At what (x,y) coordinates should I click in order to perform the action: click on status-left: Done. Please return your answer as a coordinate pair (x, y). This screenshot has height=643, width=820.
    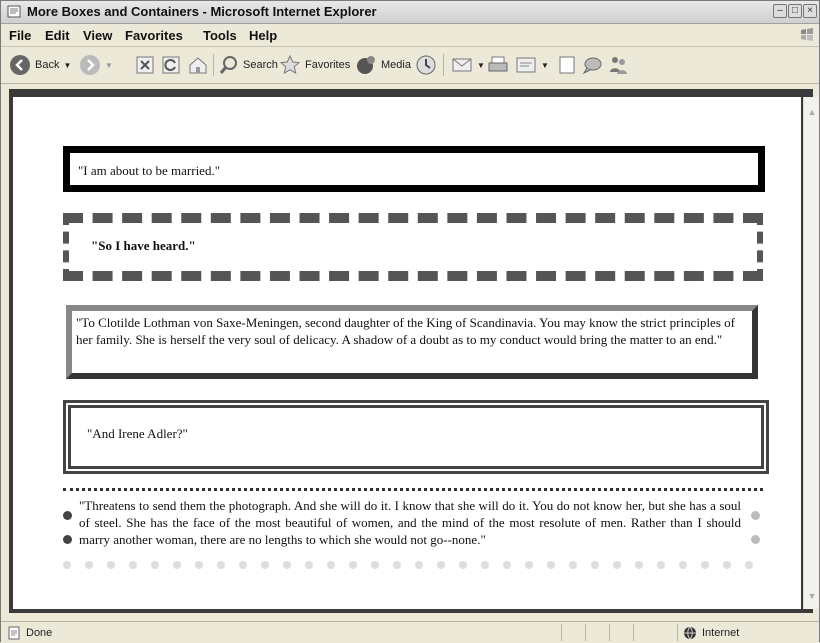
    Looking at the image, I should click on (29, 633).